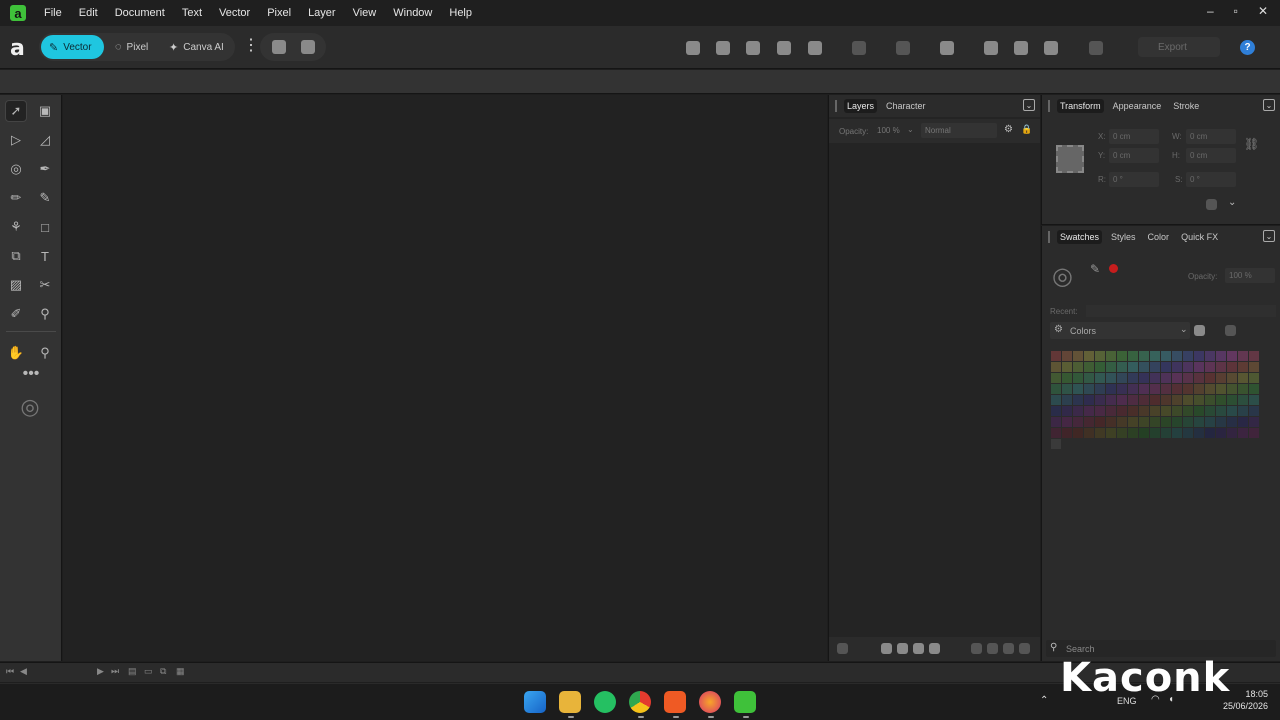  Describe the element at coordinates (934, 648) in the screenshot. I see `mask-icon` at that location.